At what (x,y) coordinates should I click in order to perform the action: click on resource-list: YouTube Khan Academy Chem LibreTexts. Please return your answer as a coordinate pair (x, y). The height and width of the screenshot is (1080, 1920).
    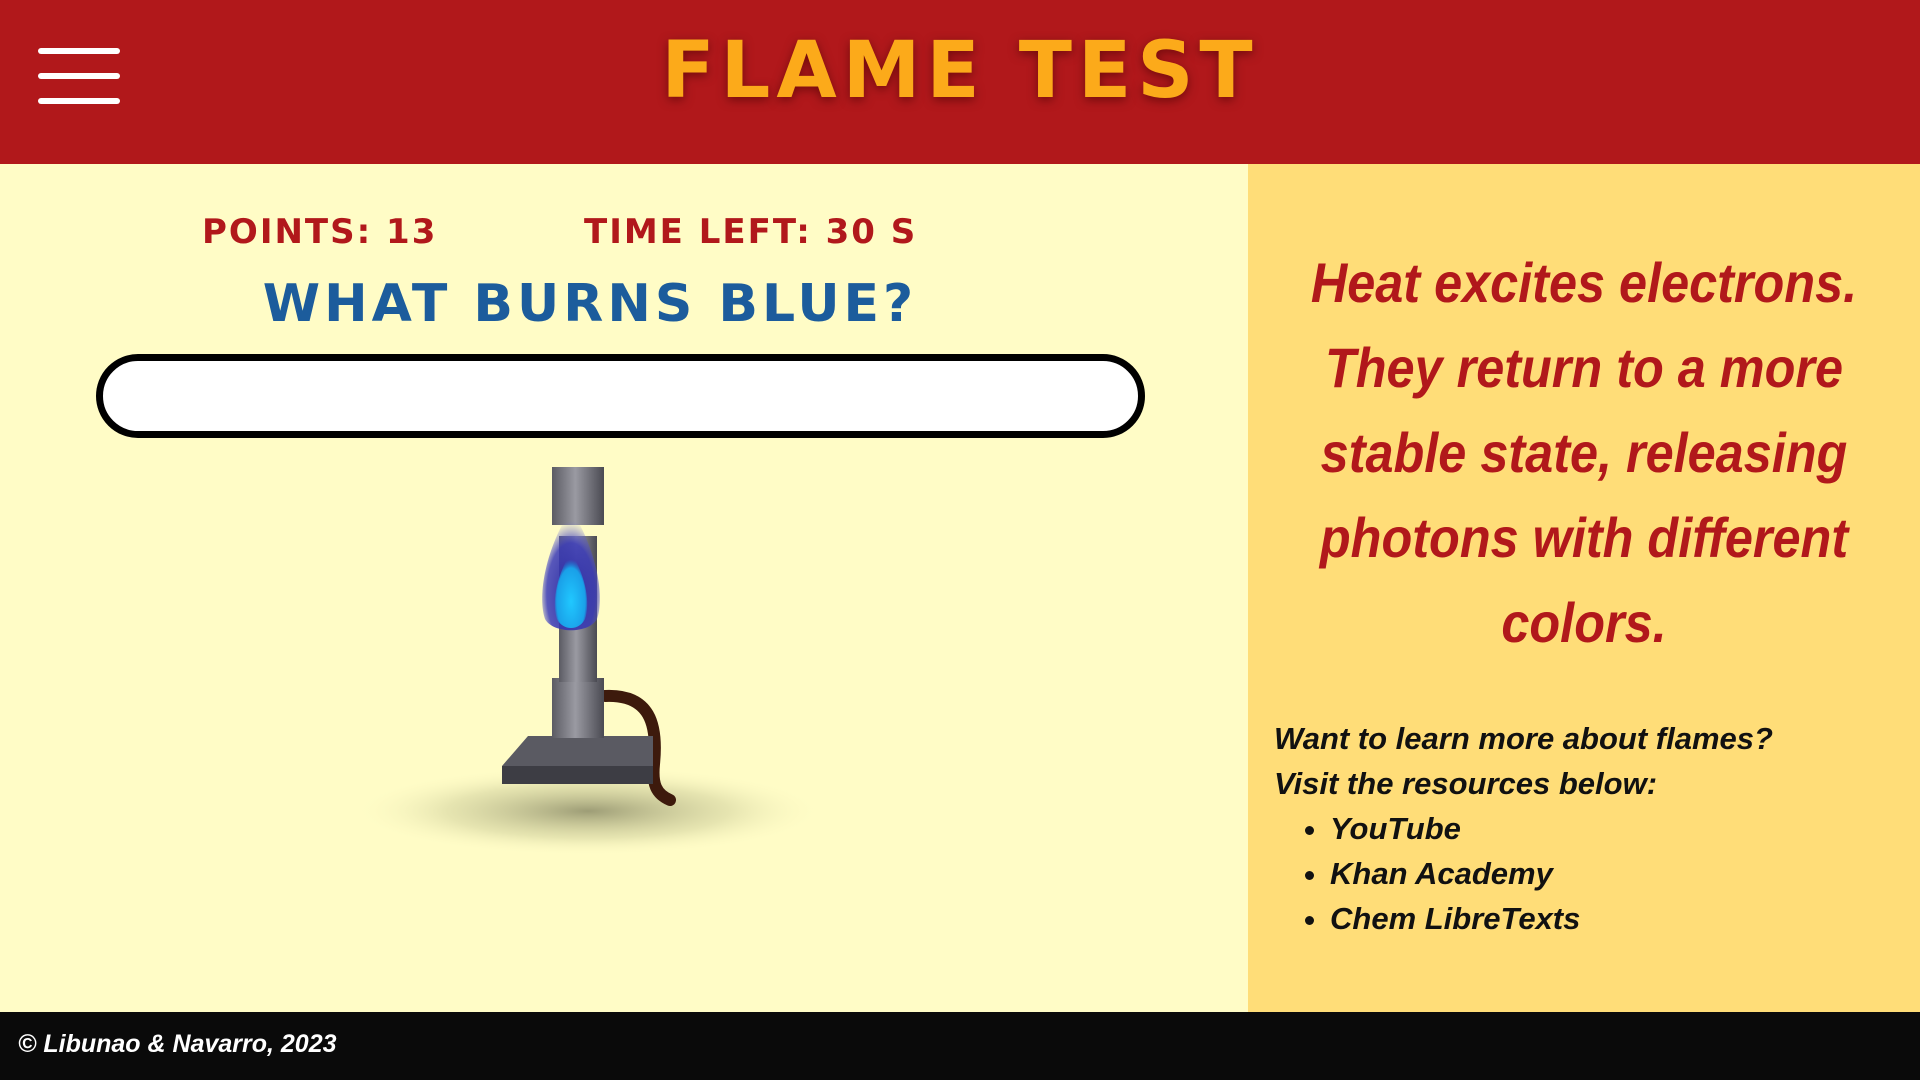
    Looking at the image, I should click on (1584, 873).